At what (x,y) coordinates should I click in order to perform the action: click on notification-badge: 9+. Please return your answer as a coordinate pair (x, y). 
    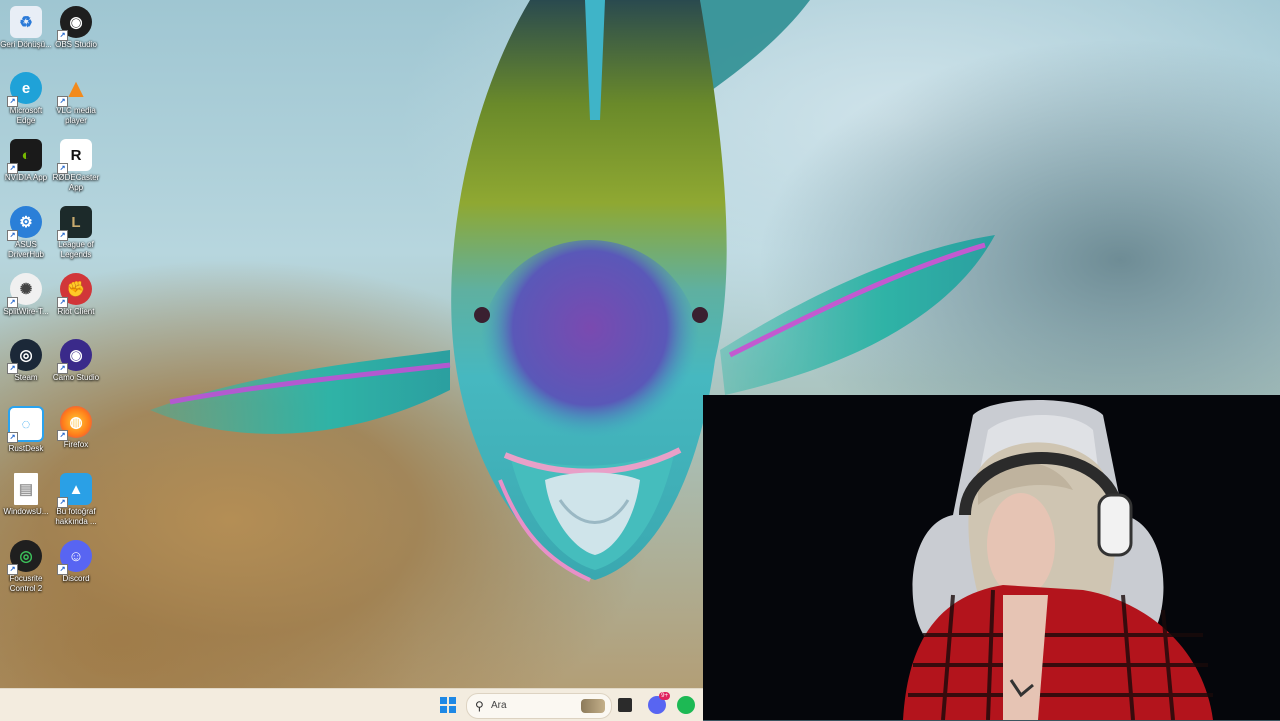
    Looking at the image, I should click on (664, 696).